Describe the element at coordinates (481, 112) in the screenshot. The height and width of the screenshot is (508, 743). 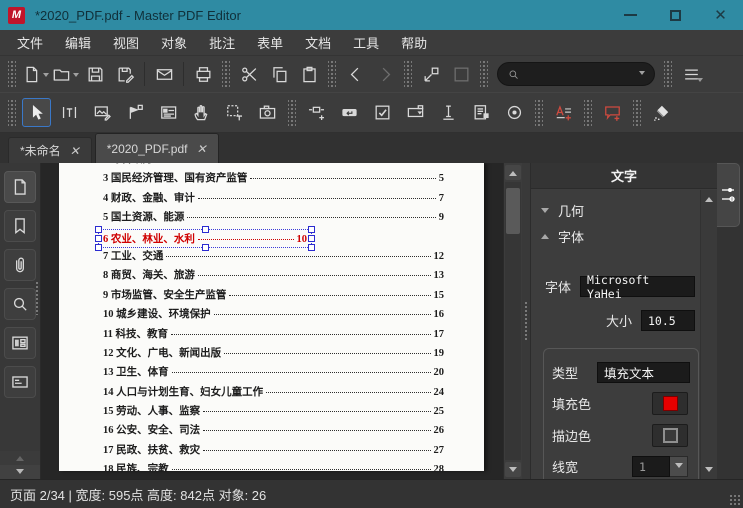
I see `list-box-button` at that location.